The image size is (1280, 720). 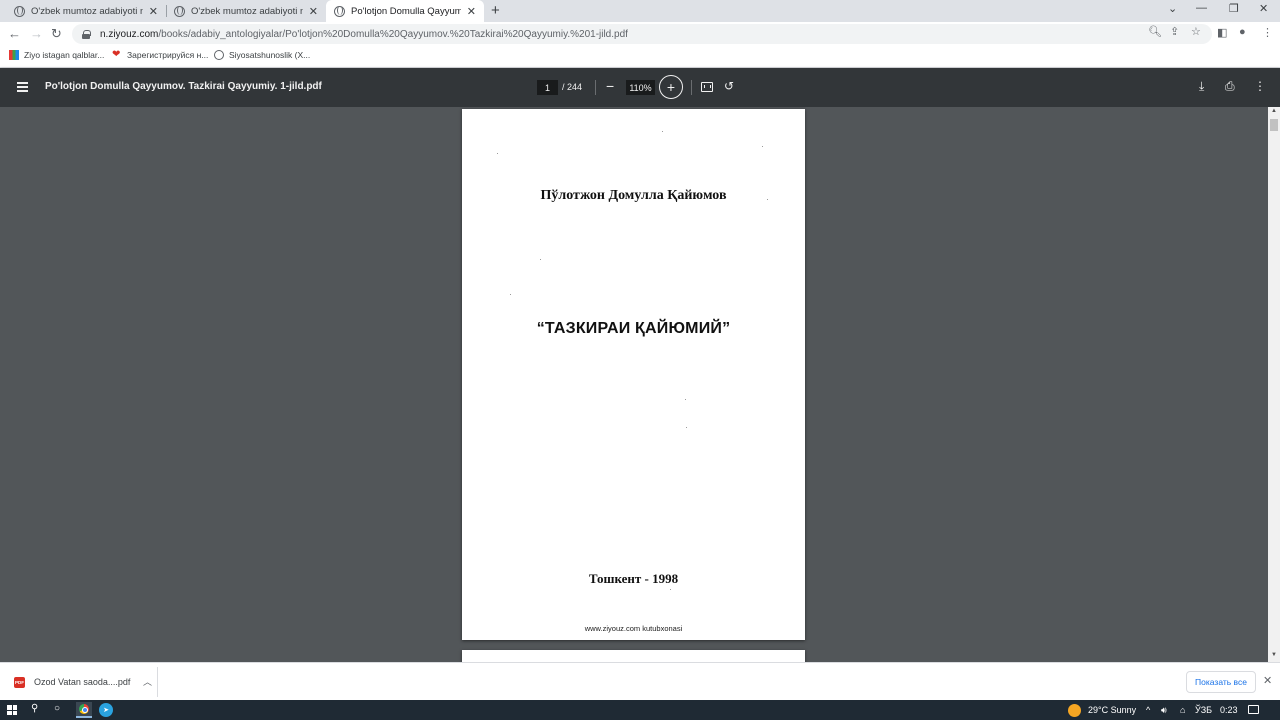 What do you see at coordinates (1201, 8) in the screenshot?
I see `minimize-icon: —` at bounding box center [1201, 8].